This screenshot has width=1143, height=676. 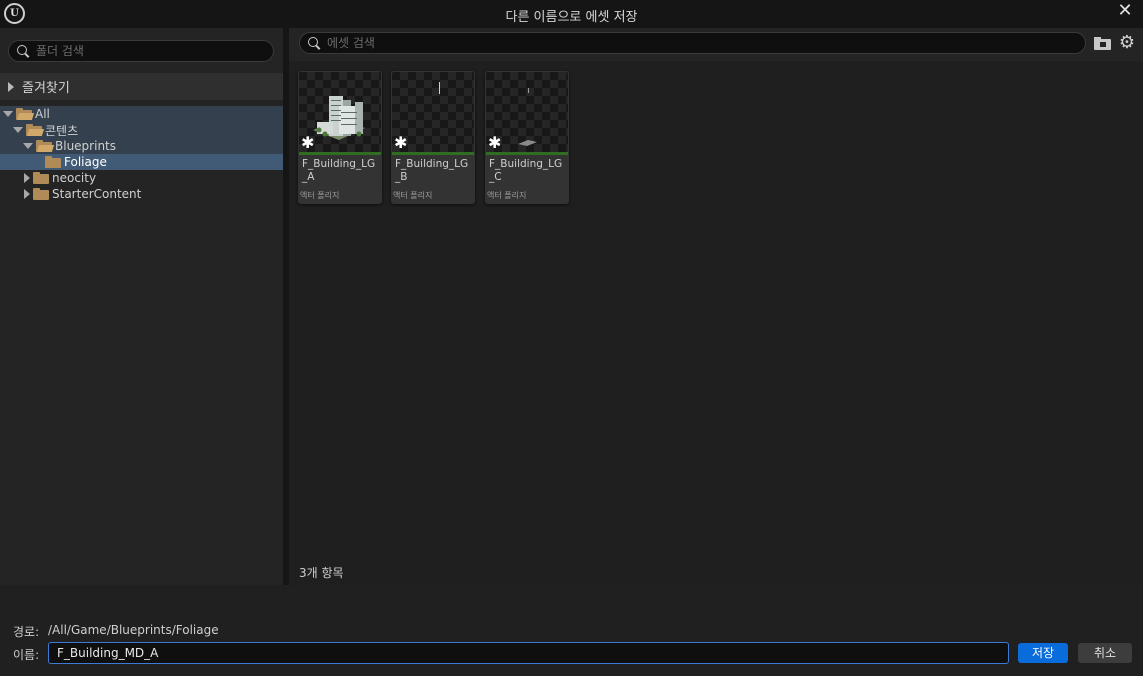 I want to click on tree-item-label: neocity, so click(x=74, y=178).